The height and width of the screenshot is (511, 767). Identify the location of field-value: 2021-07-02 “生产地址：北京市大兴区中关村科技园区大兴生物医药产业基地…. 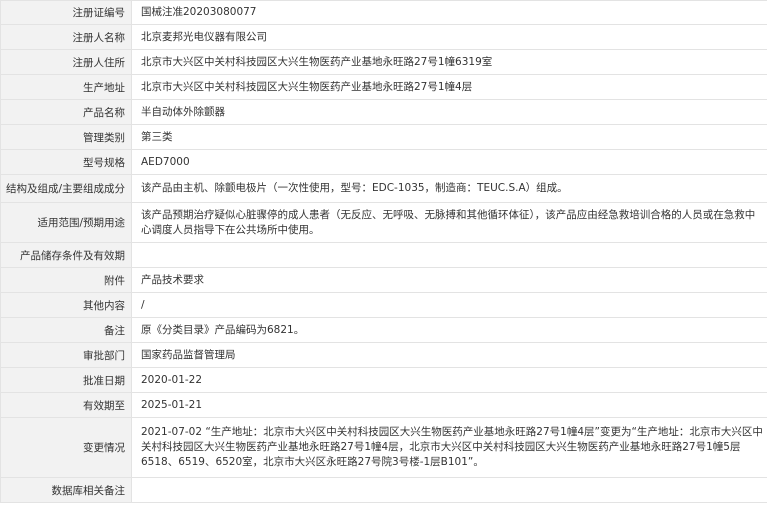
(449, 447).